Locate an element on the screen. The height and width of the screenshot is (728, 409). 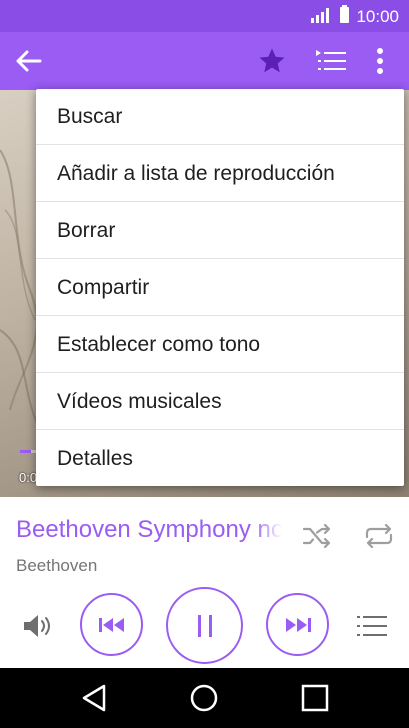
next-button is located at coordinates (297, 624).